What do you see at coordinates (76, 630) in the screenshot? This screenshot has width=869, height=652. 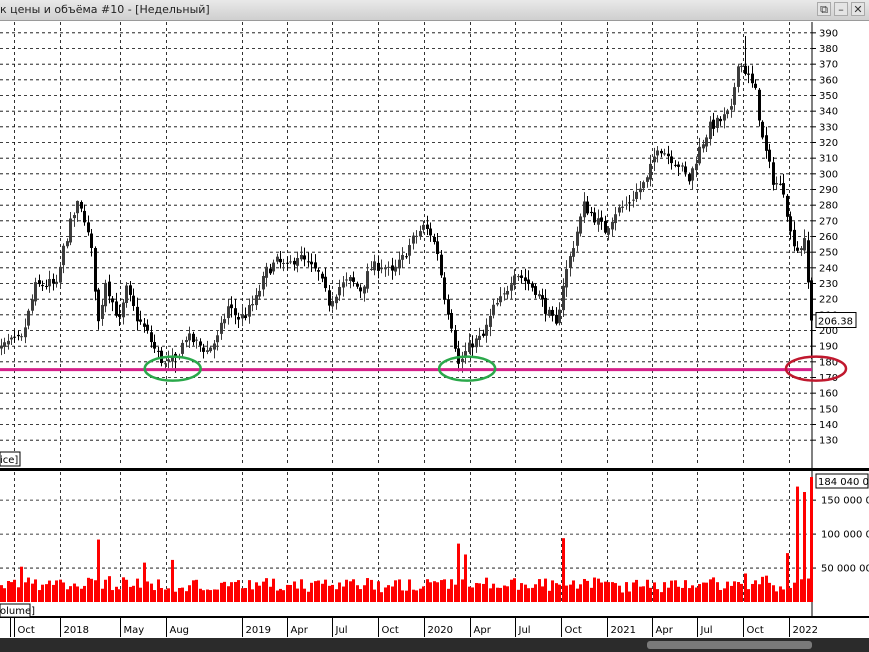 I see `date-tick-label: 2018` at bounding box center [76, 630].